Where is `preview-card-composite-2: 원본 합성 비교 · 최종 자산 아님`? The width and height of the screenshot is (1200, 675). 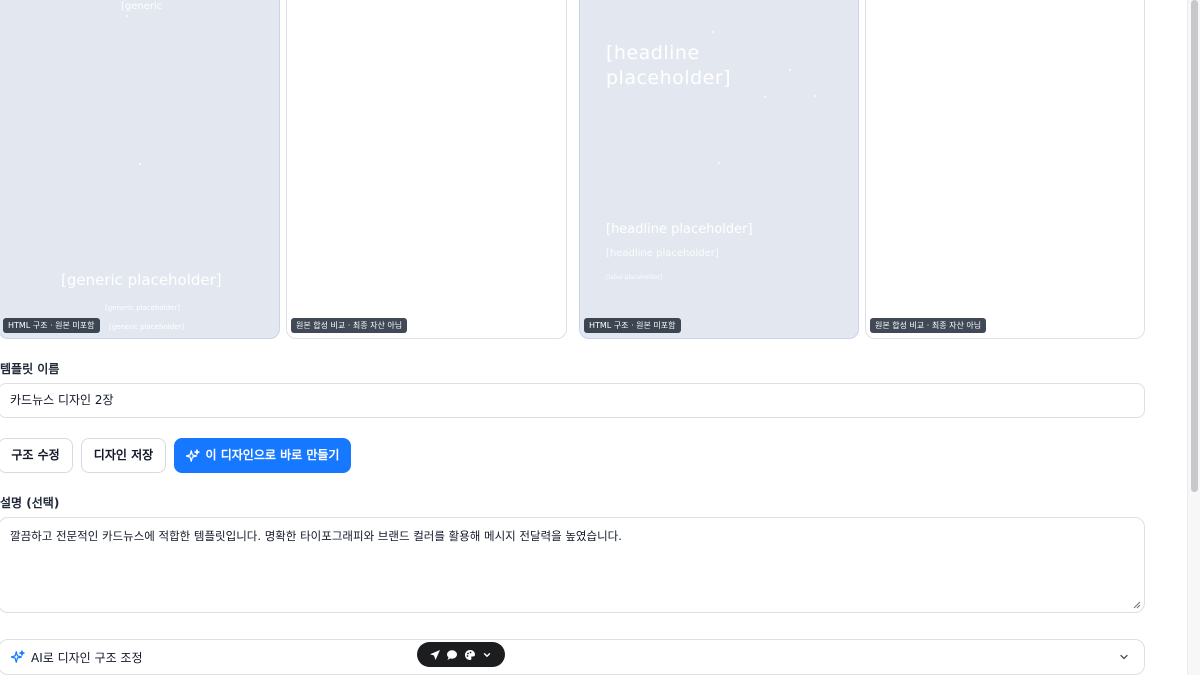 preview-card-composite-2: 원본 합성 비교 · 최종 자산 아님 is located at coordinates (1005, 169).